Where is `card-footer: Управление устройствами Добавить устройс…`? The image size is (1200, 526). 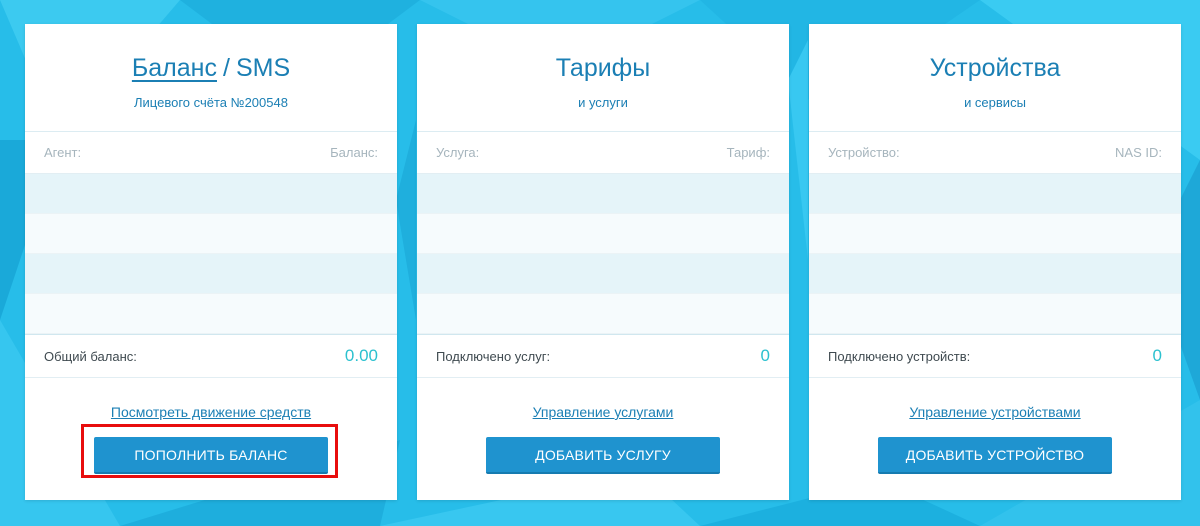
card-footer: Управление устройствами Добавить устройс… is located at coordinates (995, 426).